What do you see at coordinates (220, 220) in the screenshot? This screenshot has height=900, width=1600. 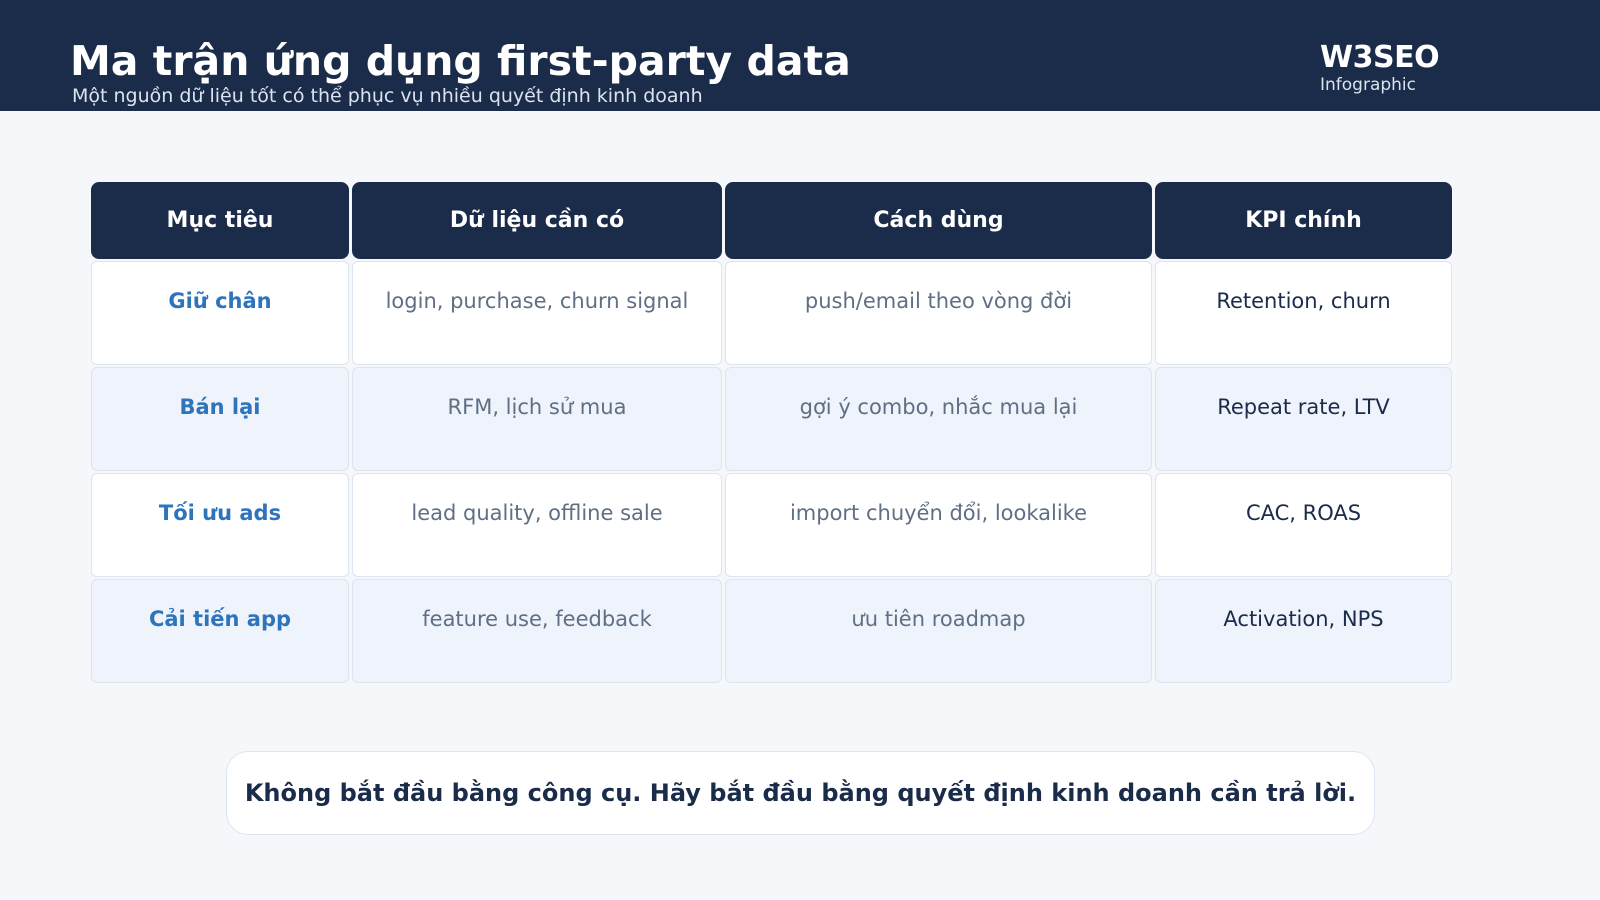 I see `column-header-goal: Mục tiêu` at bounding box center [220, 220].